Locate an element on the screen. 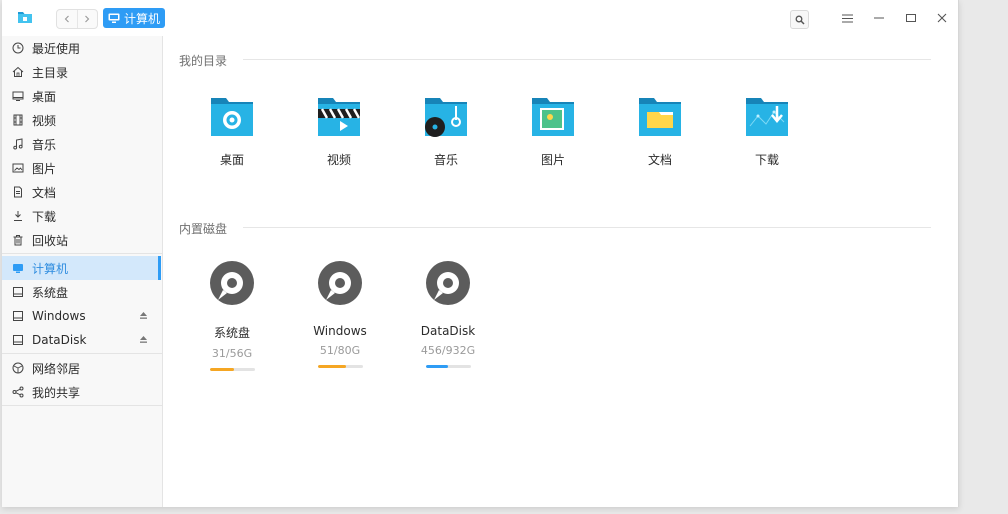 The width and height of the screenshot is (1008, 514). sidebar-item-label: 系统盘 is located at coordinates (50, 292).